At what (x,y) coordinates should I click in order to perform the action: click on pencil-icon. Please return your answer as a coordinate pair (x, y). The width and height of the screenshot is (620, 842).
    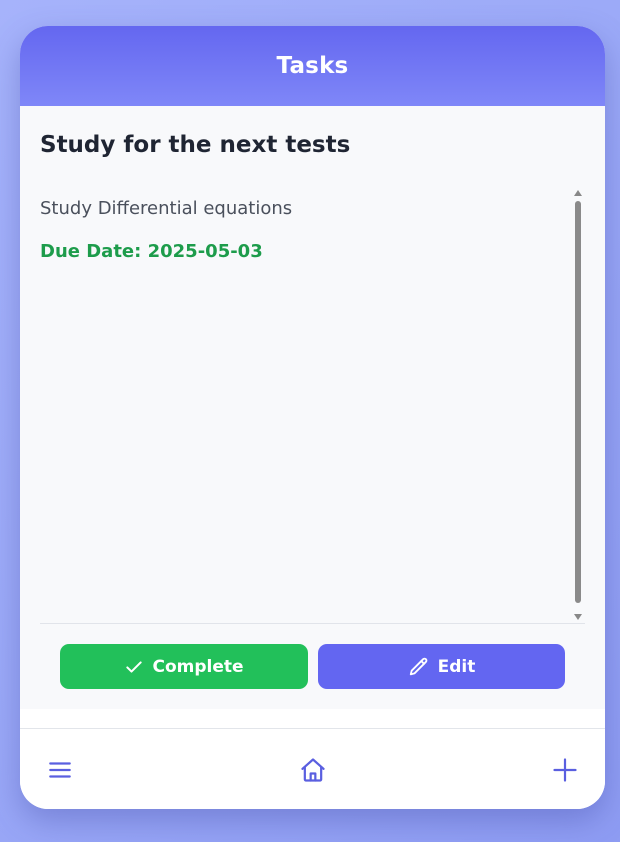
    Looking at the image, I should click on (419, 667).